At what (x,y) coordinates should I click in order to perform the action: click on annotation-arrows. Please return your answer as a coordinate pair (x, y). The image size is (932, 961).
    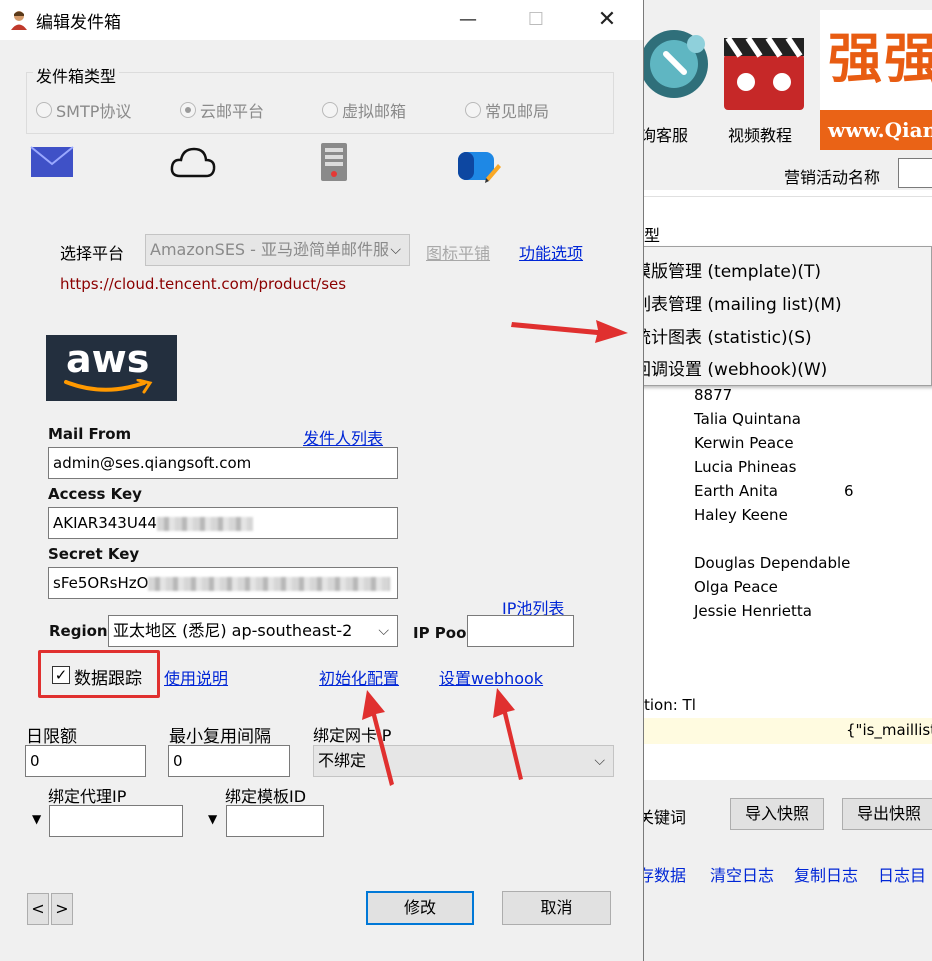
    Looking at the image, I should click on (495, 553).